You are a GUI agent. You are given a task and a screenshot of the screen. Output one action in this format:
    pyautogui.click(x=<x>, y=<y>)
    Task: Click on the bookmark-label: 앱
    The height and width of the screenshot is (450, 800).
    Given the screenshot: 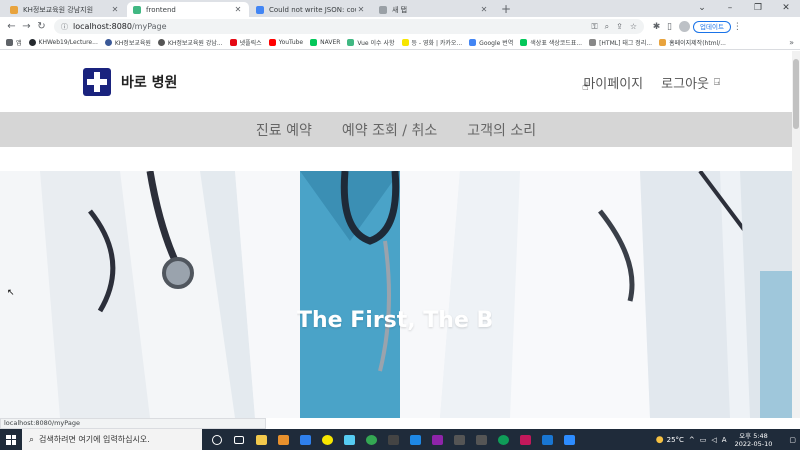 What is the action you would take?
    pyautogui.click(x=19, y=43)
    